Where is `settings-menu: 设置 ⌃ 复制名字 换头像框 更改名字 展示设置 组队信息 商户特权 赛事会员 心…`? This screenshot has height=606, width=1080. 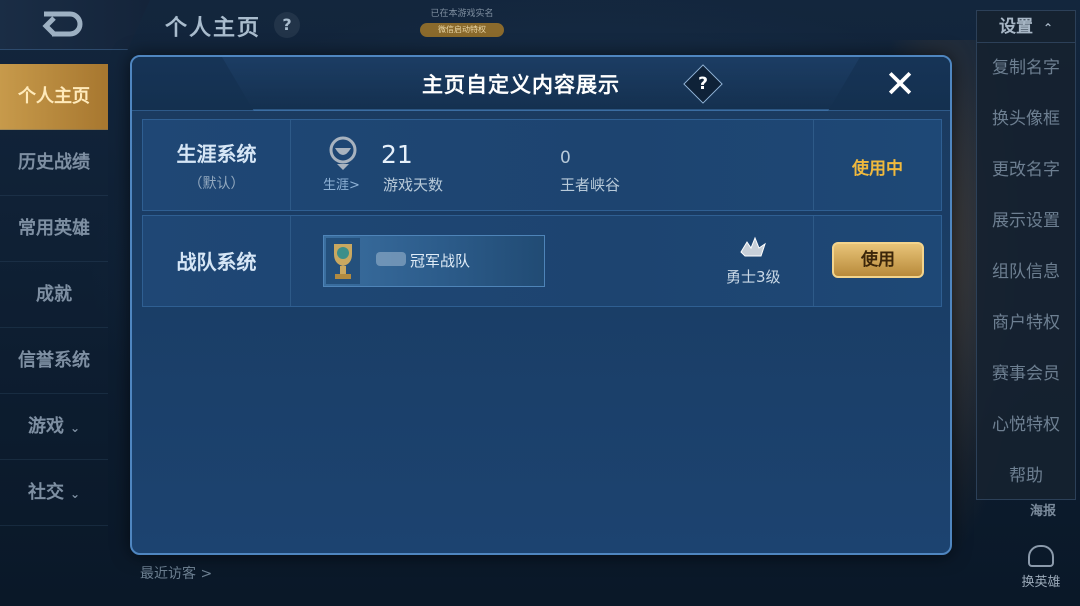 settings-menu: 设置 ⌃ 复制名字 换头像框 更改名字 展示设置 组队信息 商户特权 赛事会员 心… is located at coordinates (1026, 255).